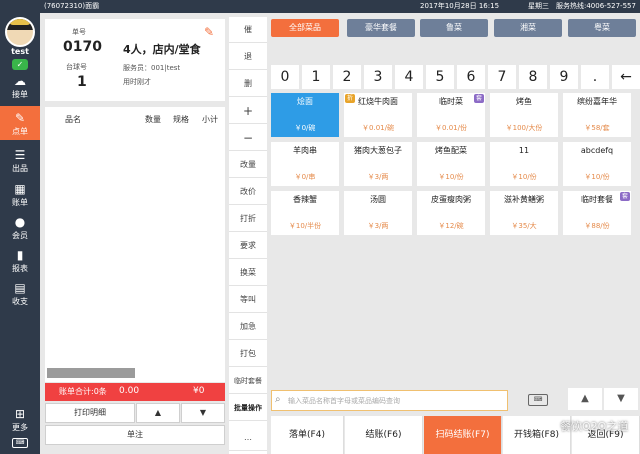  Describe the element at coordinates (199, 391) in the screenshot. I see `bill-yen: ¥0` at that location.